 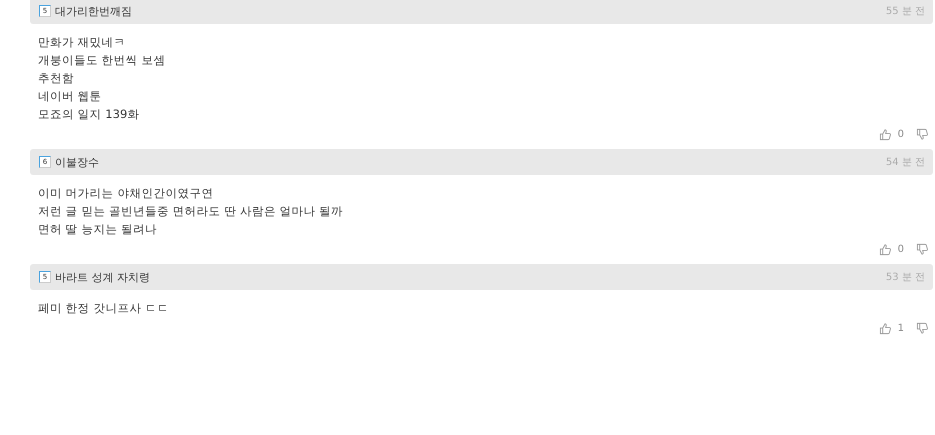 What do you see at coordinates (905, 11) in the screenshot?
I see `comment-time: 55 분 전` at bounding box center [905, 11].